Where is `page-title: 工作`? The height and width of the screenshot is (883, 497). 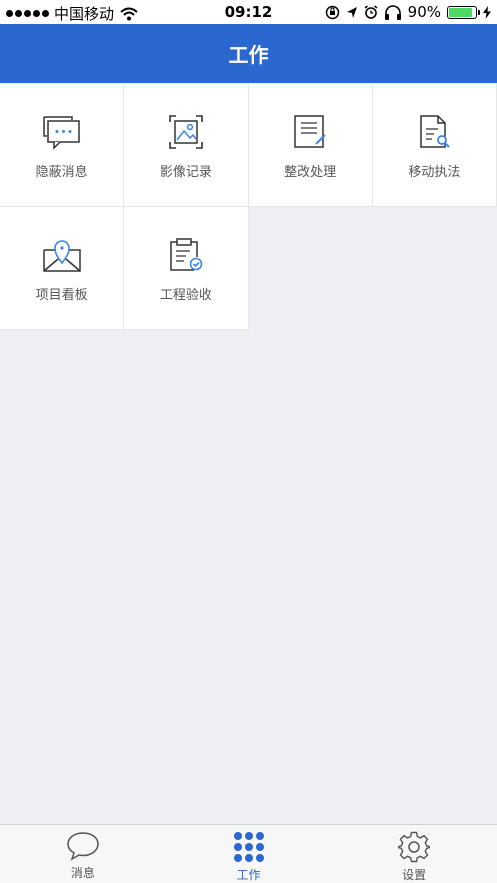
page-title: 工作 is located at coordinates (248, 55).